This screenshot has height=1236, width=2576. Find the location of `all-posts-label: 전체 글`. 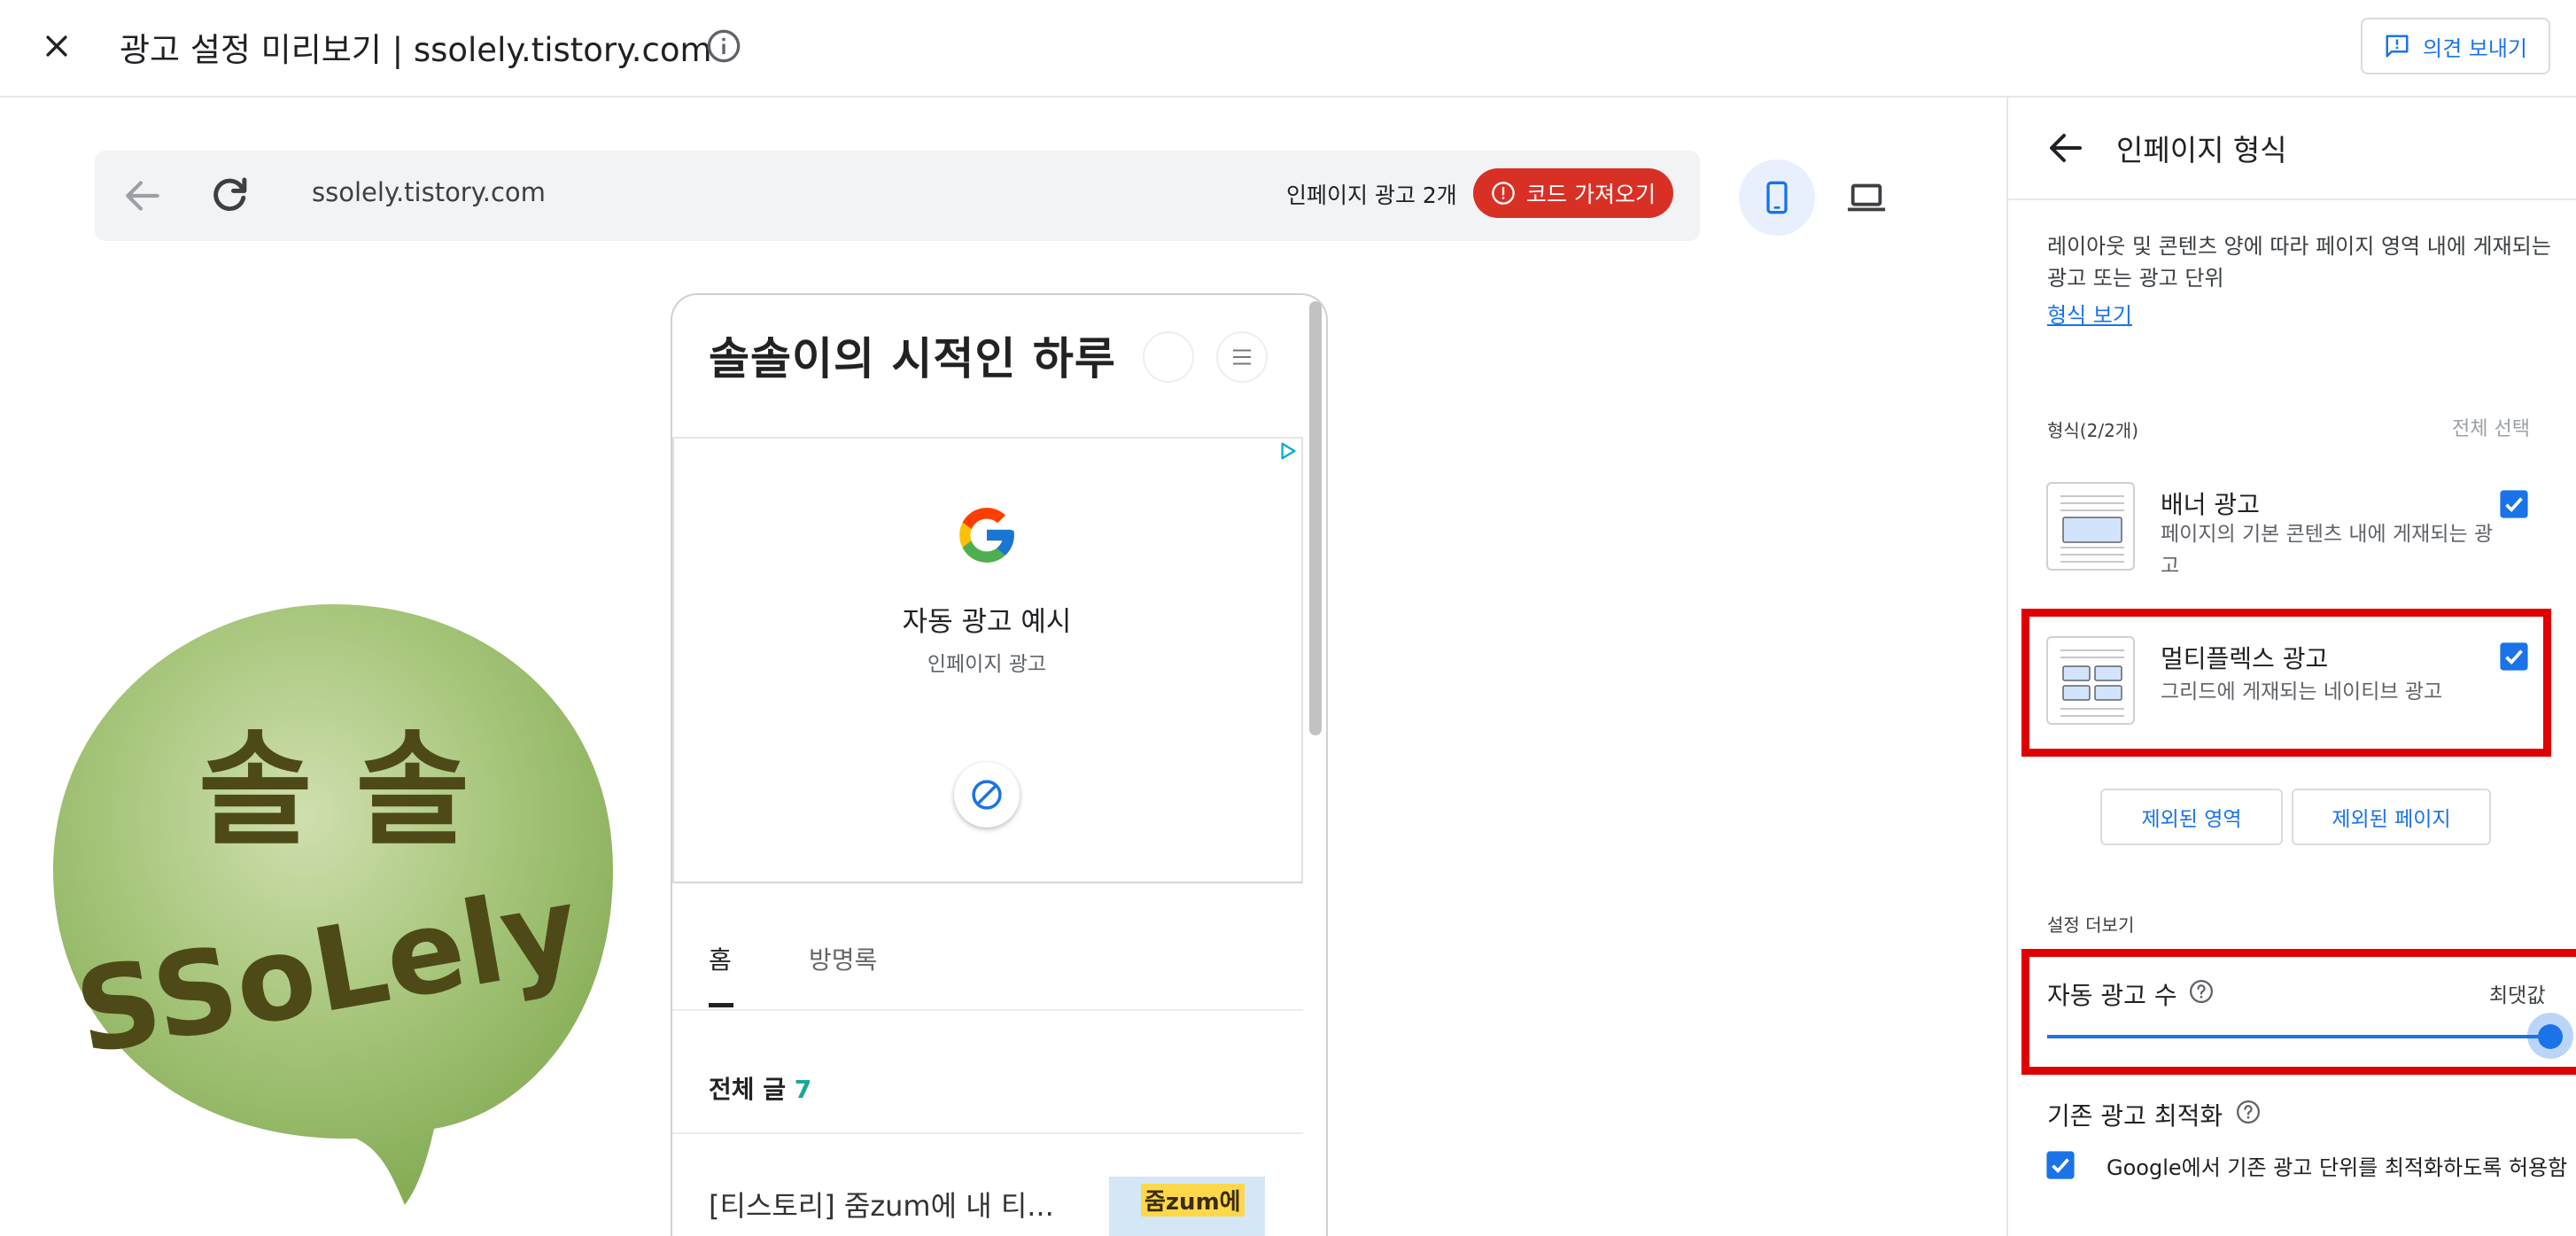

all-posts-label: 전체 글 is located at coordinates (748, 1089).